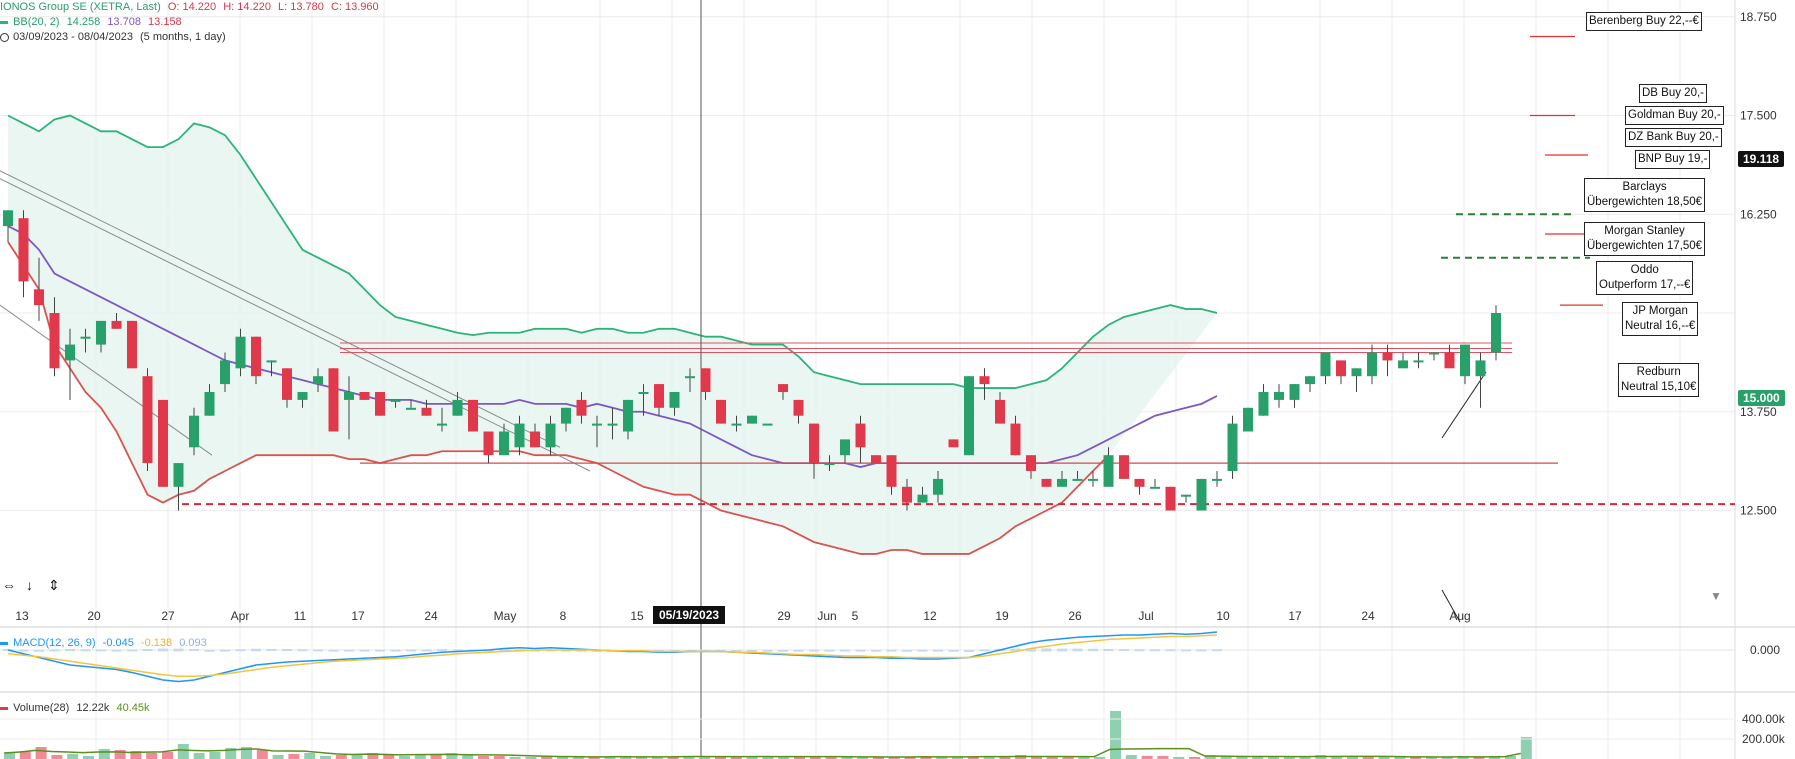  I want to click on analyst-label-barclays: Barclays Übergewichten 18,50€, so click(1645, 195).